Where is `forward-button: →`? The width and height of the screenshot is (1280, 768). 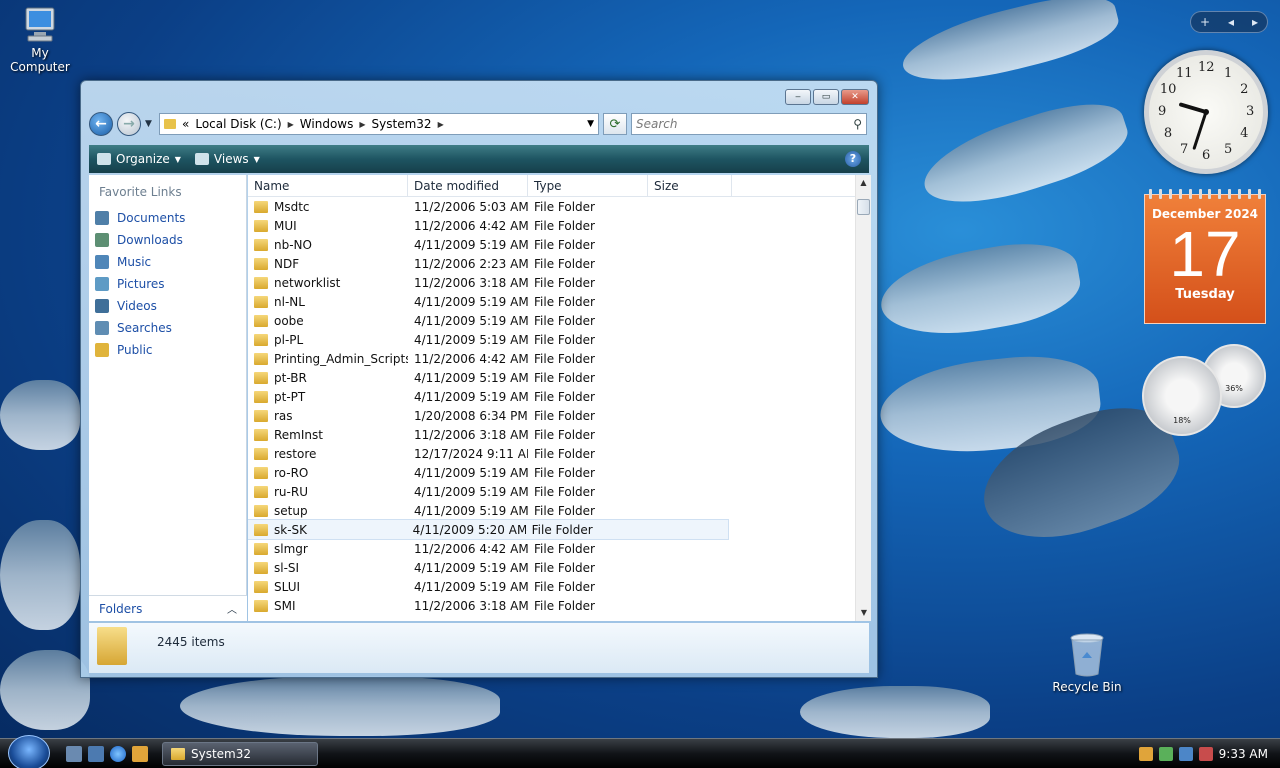
forward-button: → is located at coordinates (129, 124).